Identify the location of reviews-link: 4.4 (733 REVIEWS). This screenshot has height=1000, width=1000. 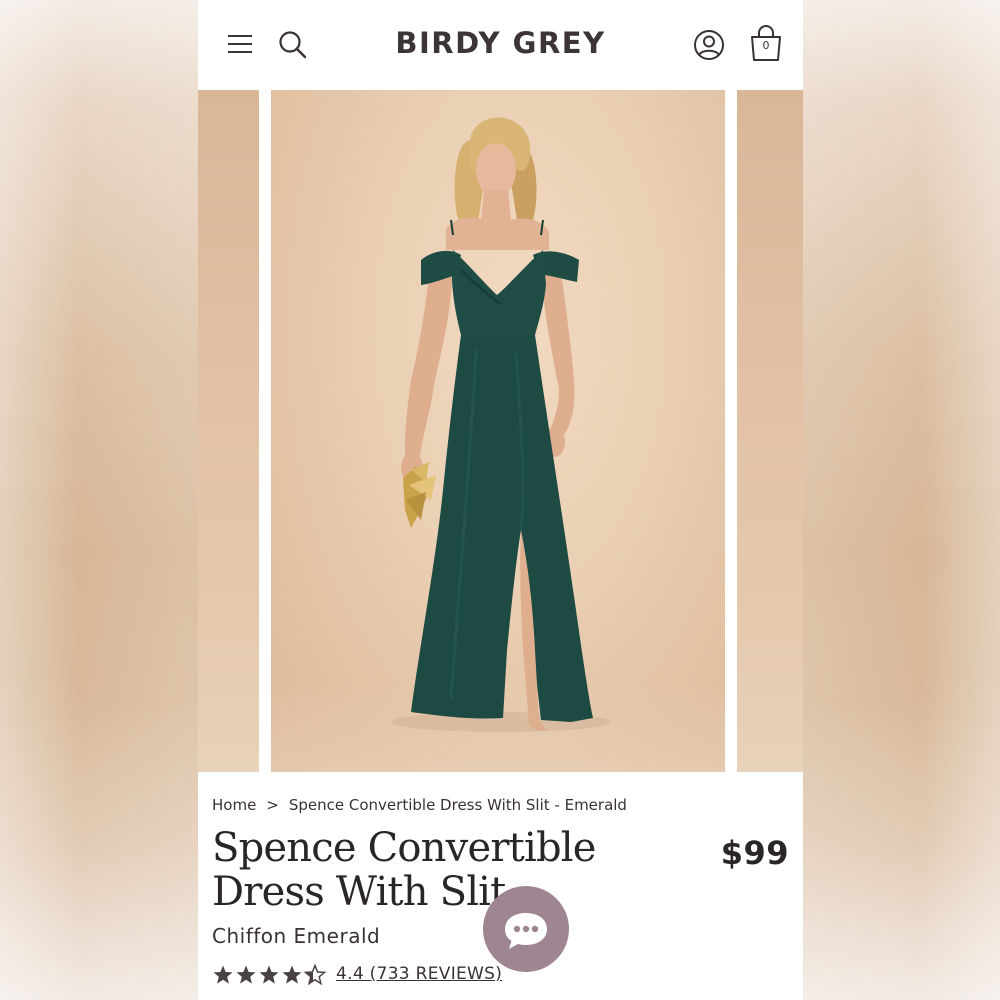
(419, 974).